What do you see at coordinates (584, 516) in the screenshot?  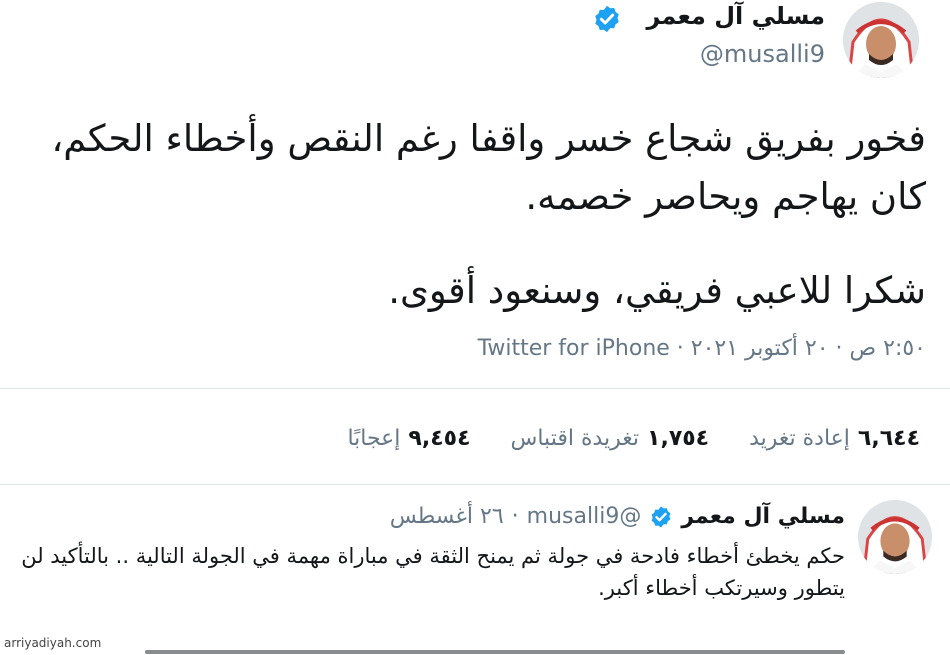 I see `reply-author-handle: @musalli9` at bounding box center [584, 516].